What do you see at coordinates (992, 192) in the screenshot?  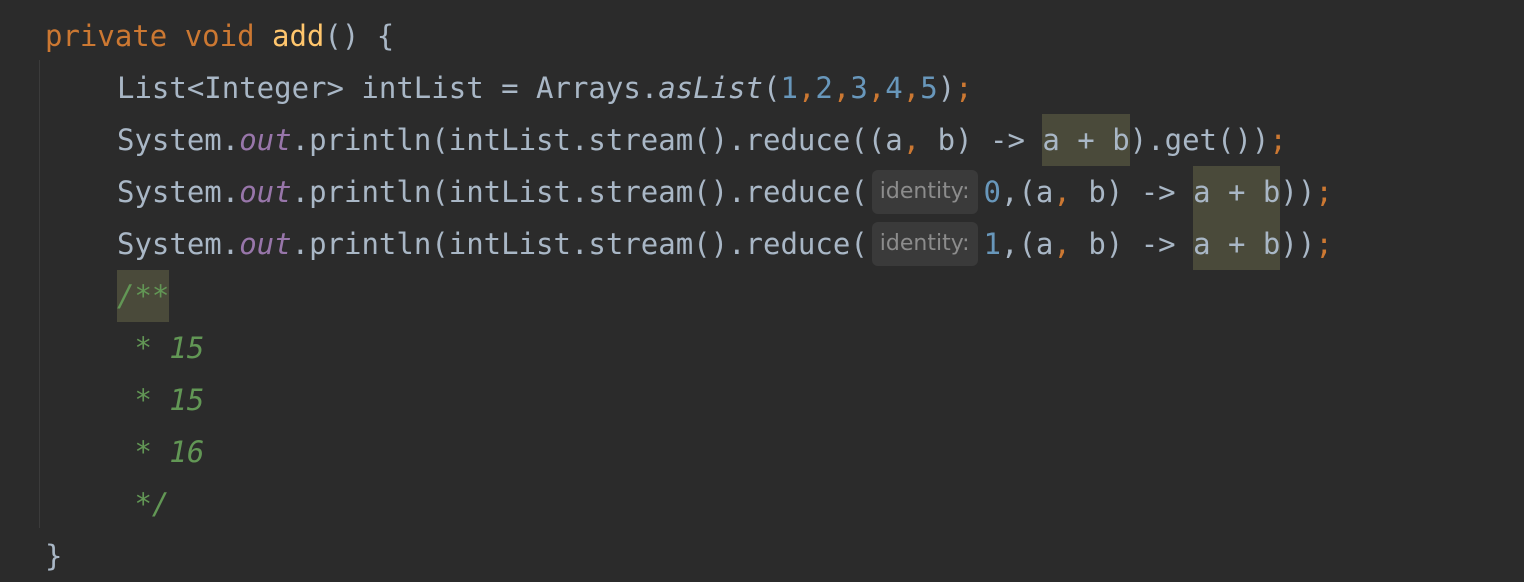 I see `identity-value: 0` at bounding box center [992, 192].